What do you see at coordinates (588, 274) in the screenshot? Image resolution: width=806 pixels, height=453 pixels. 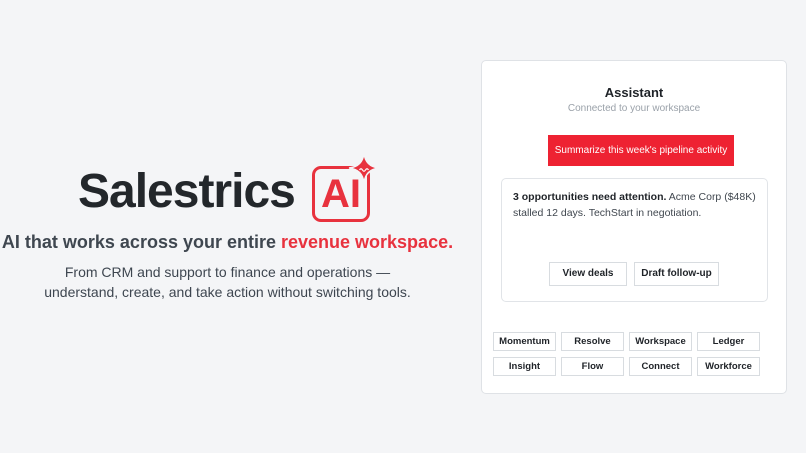 I see `view-deals-button: View deals` at bounding box center [588, 274].